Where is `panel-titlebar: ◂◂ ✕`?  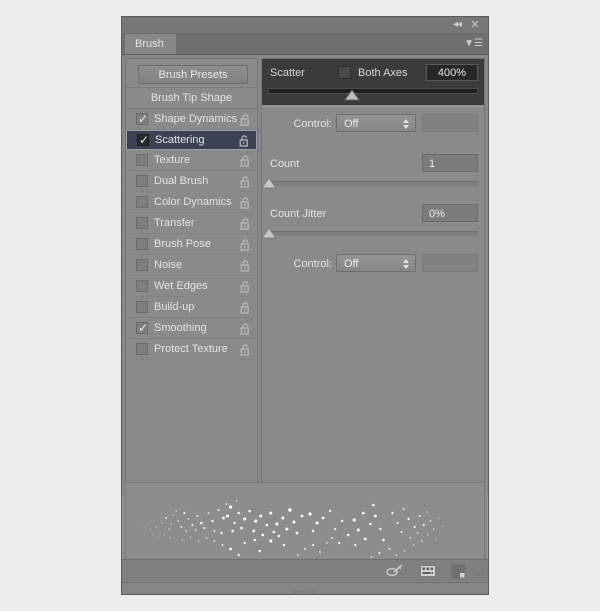 panel-titlebar: ◂◂ ✕ is located at coordinates (305, 25).